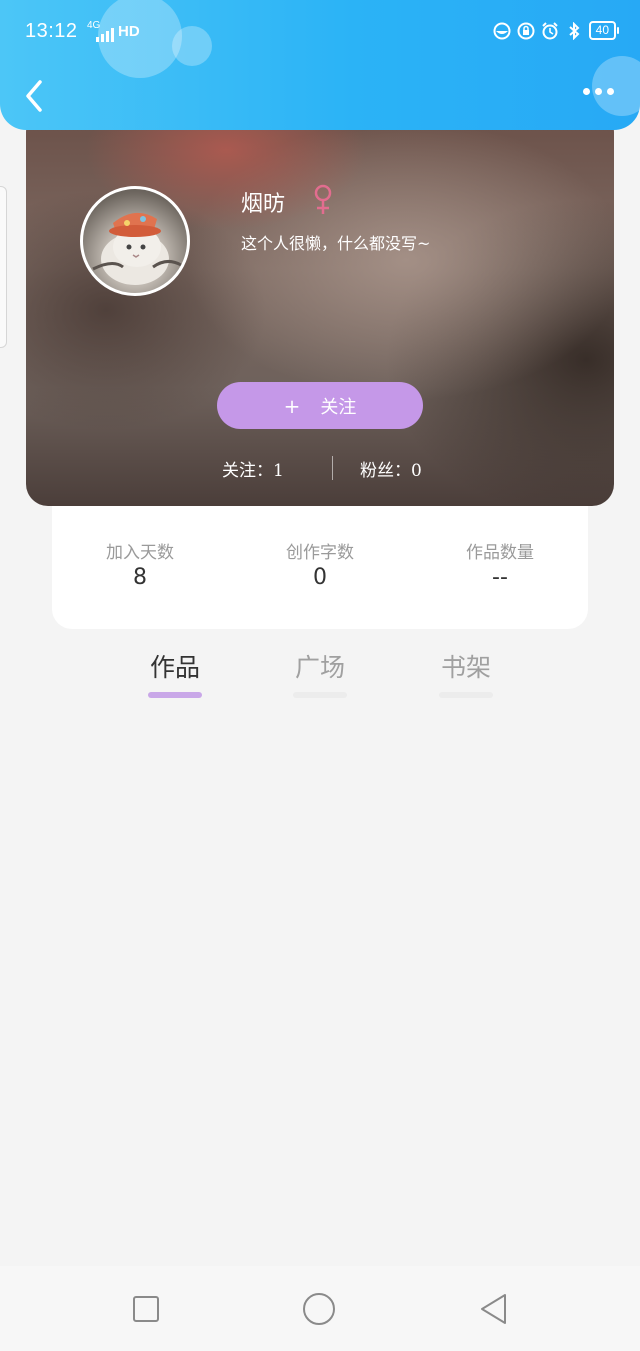 Image resolution: width=640 pixels, height=1351 pixels. What do you see at coordinates (174, 667) in the screenshot?
I see `tab-label: 作品` at bounding box center [174, 667].